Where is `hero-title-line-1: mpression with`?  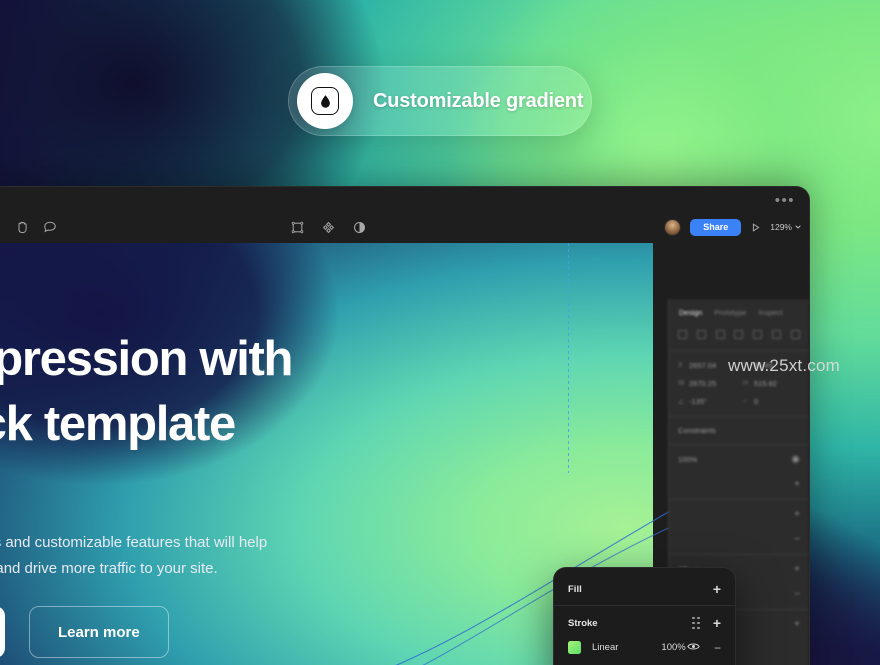
hero-title-line-1: mpression with is located at coordinates (147, 359).